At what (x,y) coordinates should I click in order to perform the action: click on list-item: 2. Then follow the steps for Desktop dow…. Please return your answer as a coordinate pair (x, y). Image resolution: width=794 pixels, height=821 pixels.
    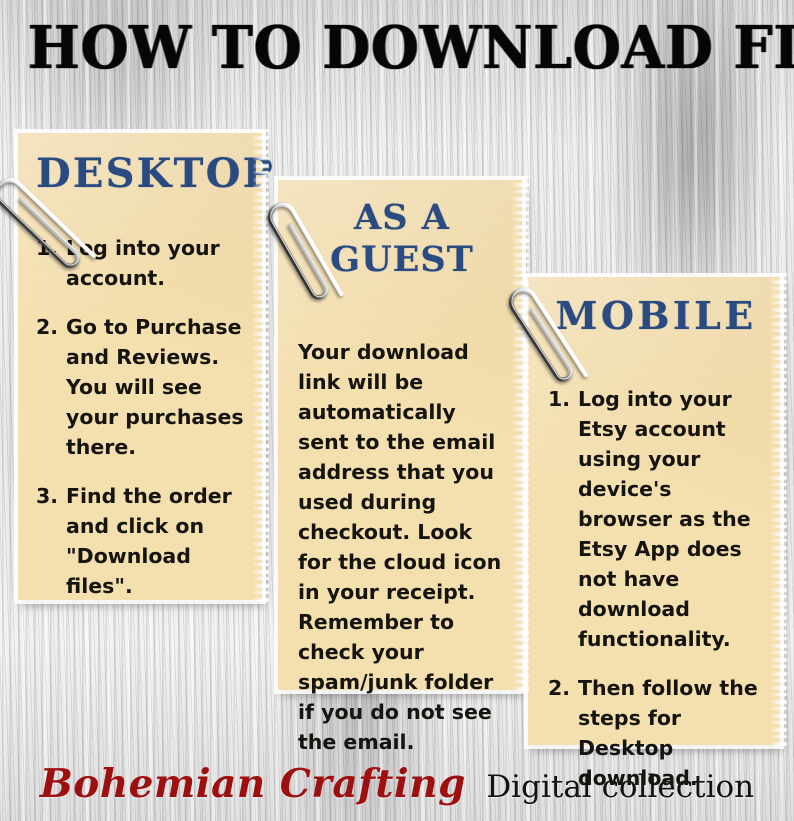
    Looking at the image, I should click on (656, 733).